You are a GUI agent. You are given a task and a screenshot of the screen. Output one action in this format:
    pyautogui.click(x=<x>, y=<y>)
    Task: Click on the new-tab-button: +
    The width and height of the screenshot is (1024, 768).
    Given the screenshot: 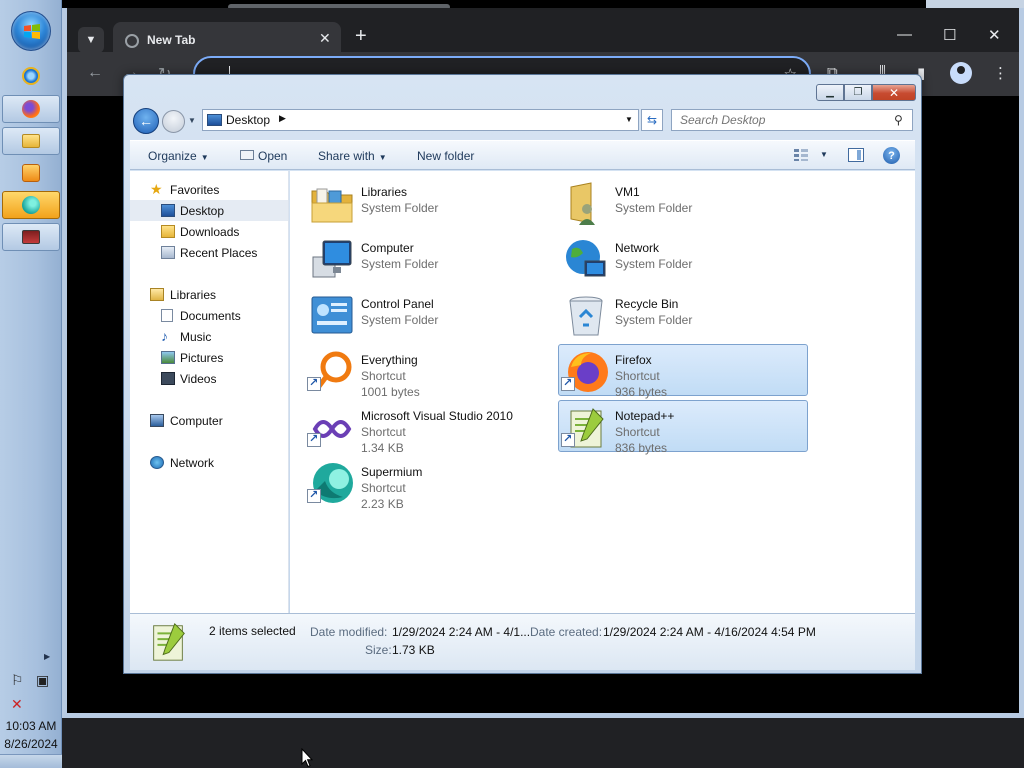 What is the action you would take?
    pyautogui.click(x=361, y=36)
    